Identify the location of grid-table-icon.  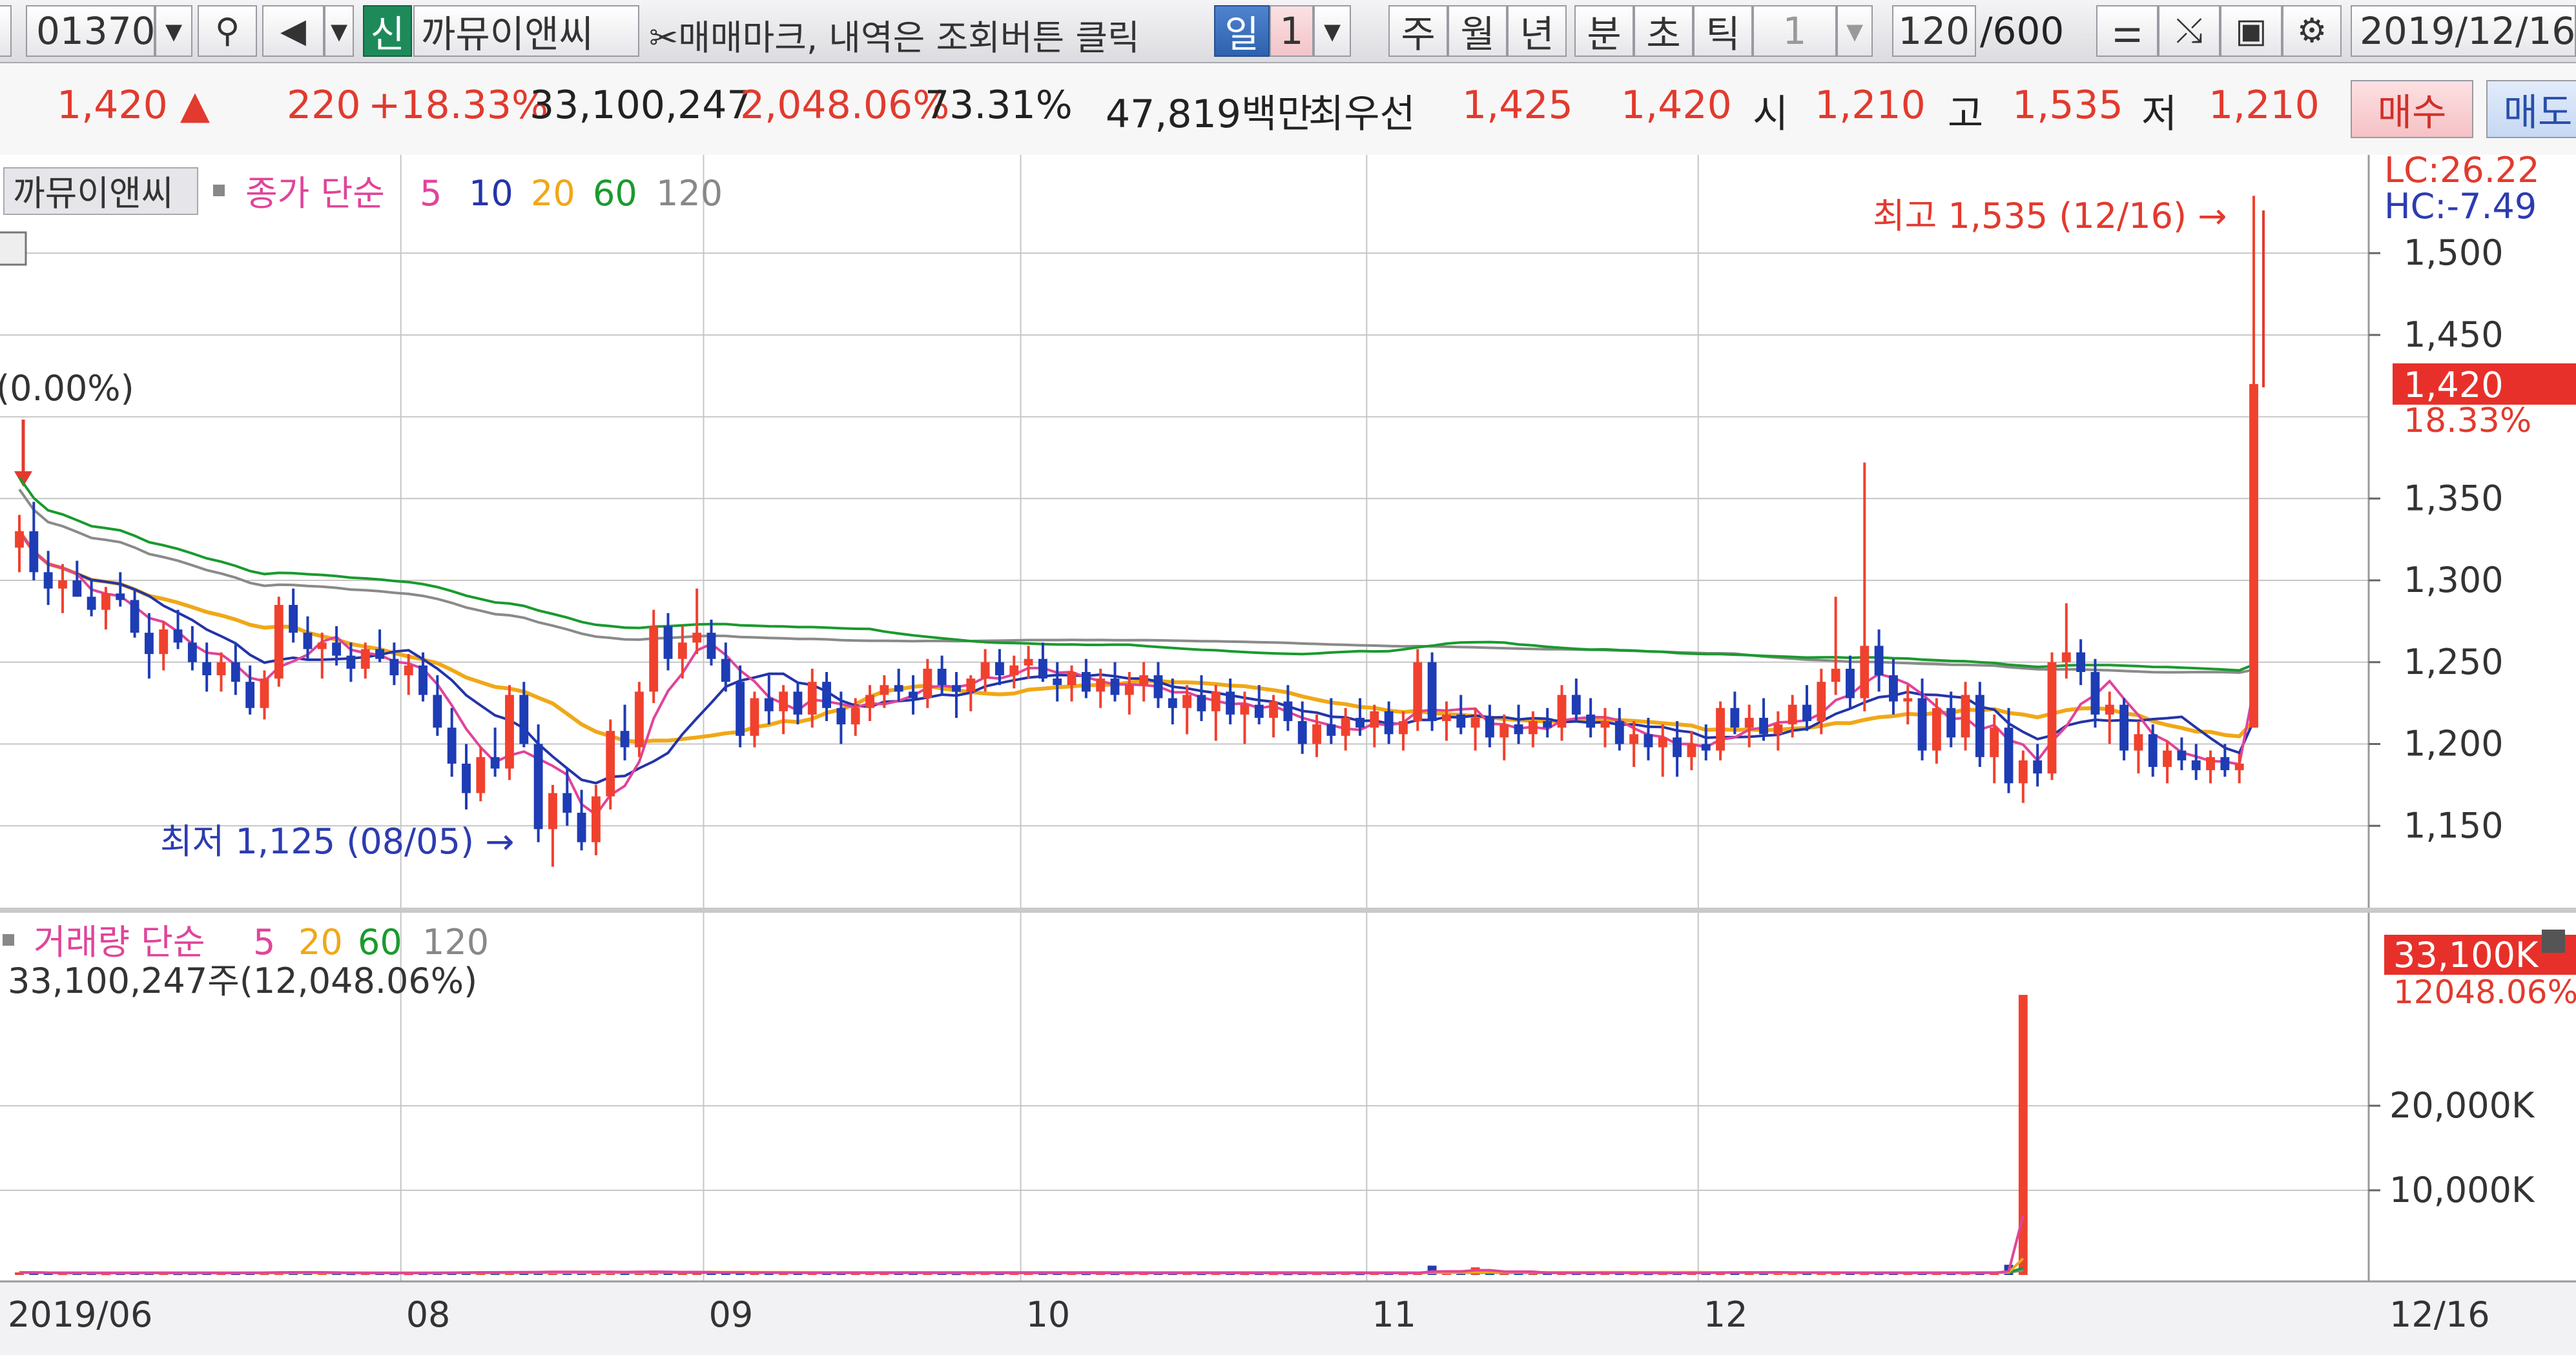
(13, 248).